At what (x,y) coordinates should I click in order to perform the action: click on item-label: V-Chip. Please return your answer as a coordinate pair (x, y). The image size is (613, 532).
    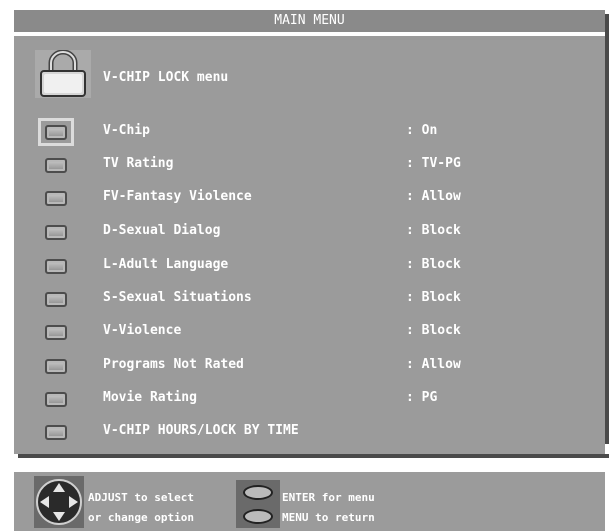
    Looking at the image, I should click on (126, 130).